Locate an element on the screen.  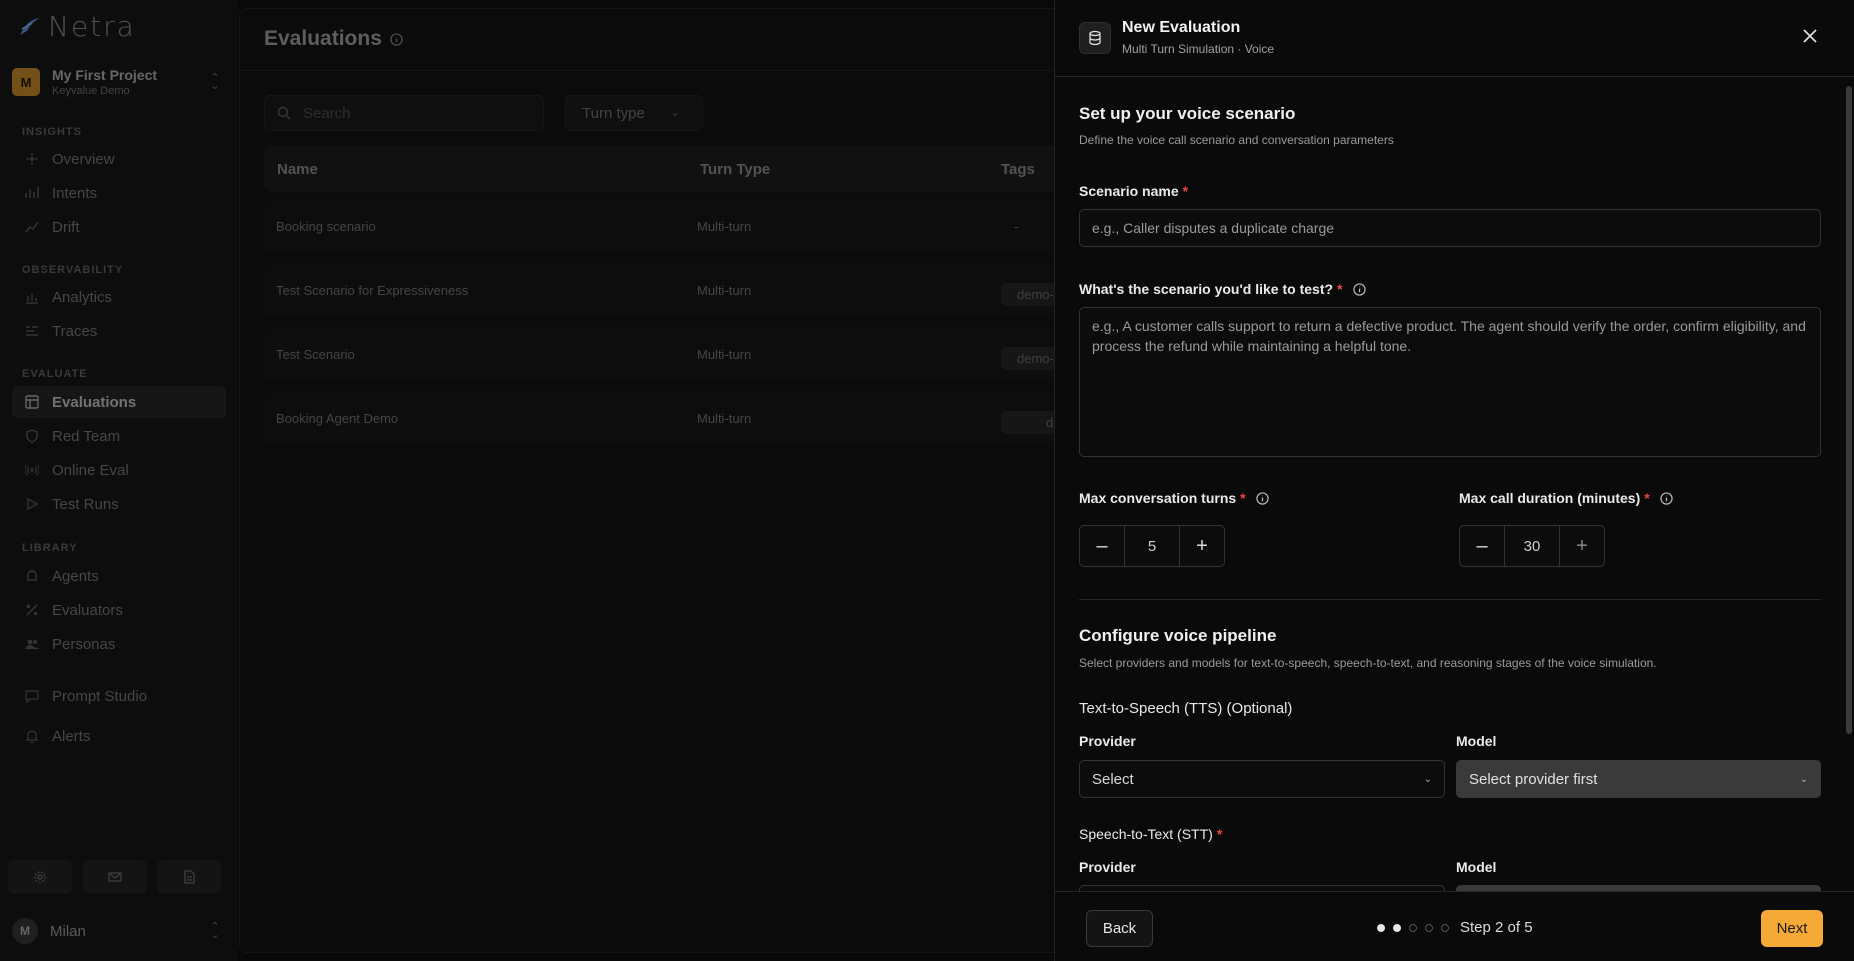
chat-icon is located at coordinates (32, 696).